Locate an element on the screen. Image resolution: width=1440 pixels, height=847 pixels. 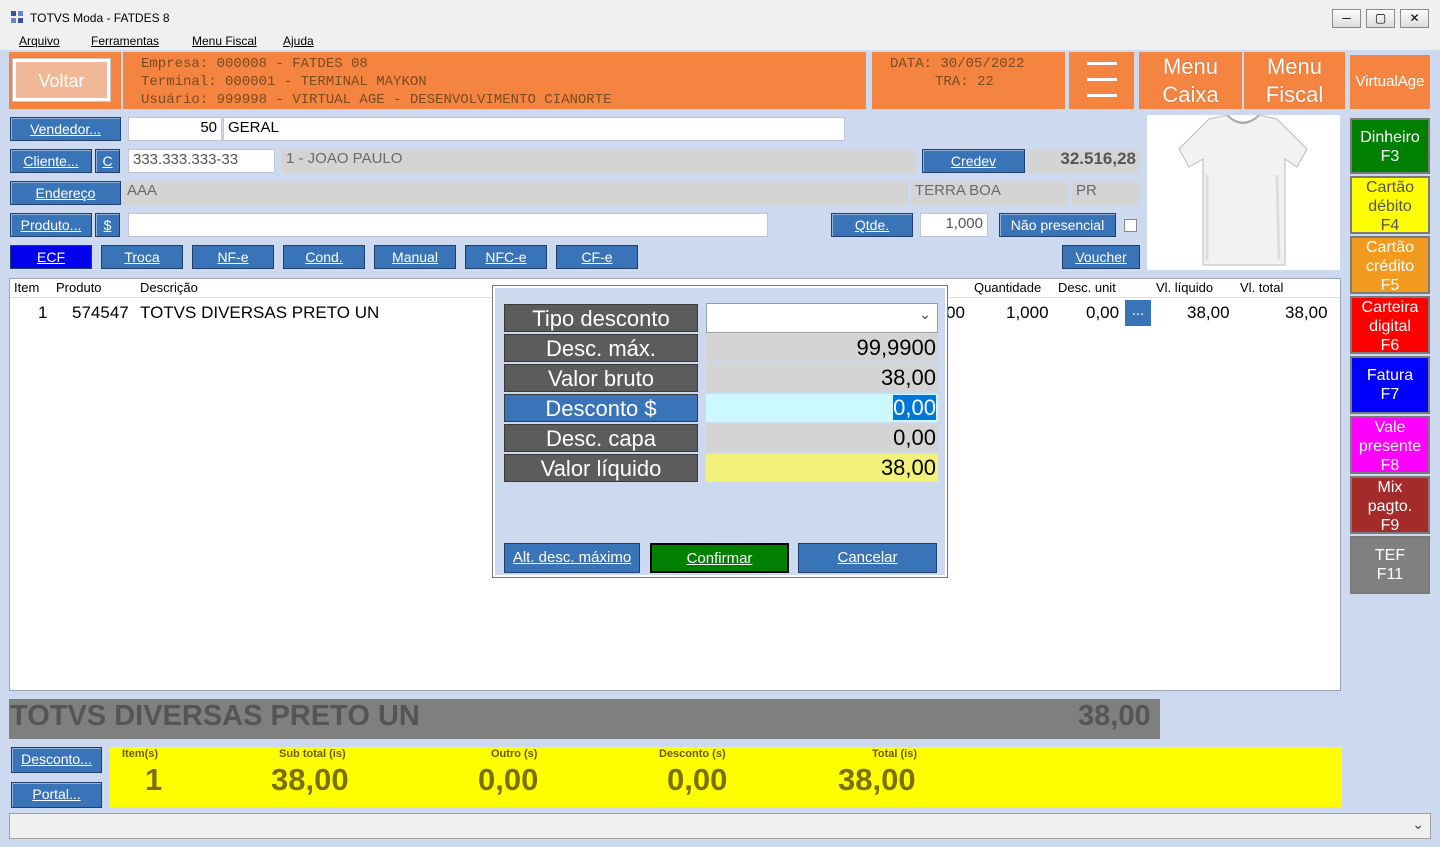
confirmar-button: Confirmar is located at coordinates (719, 558).